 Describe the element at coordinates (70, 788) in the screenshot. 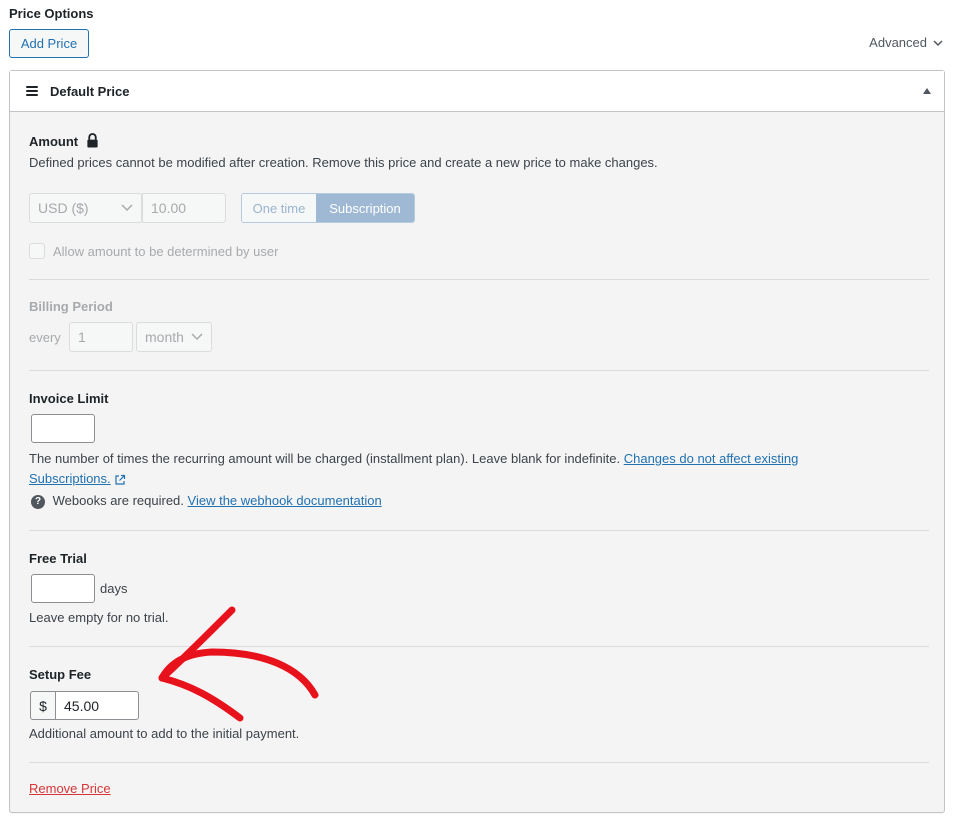

I see `remove-price-link: Remove Price` at that location.